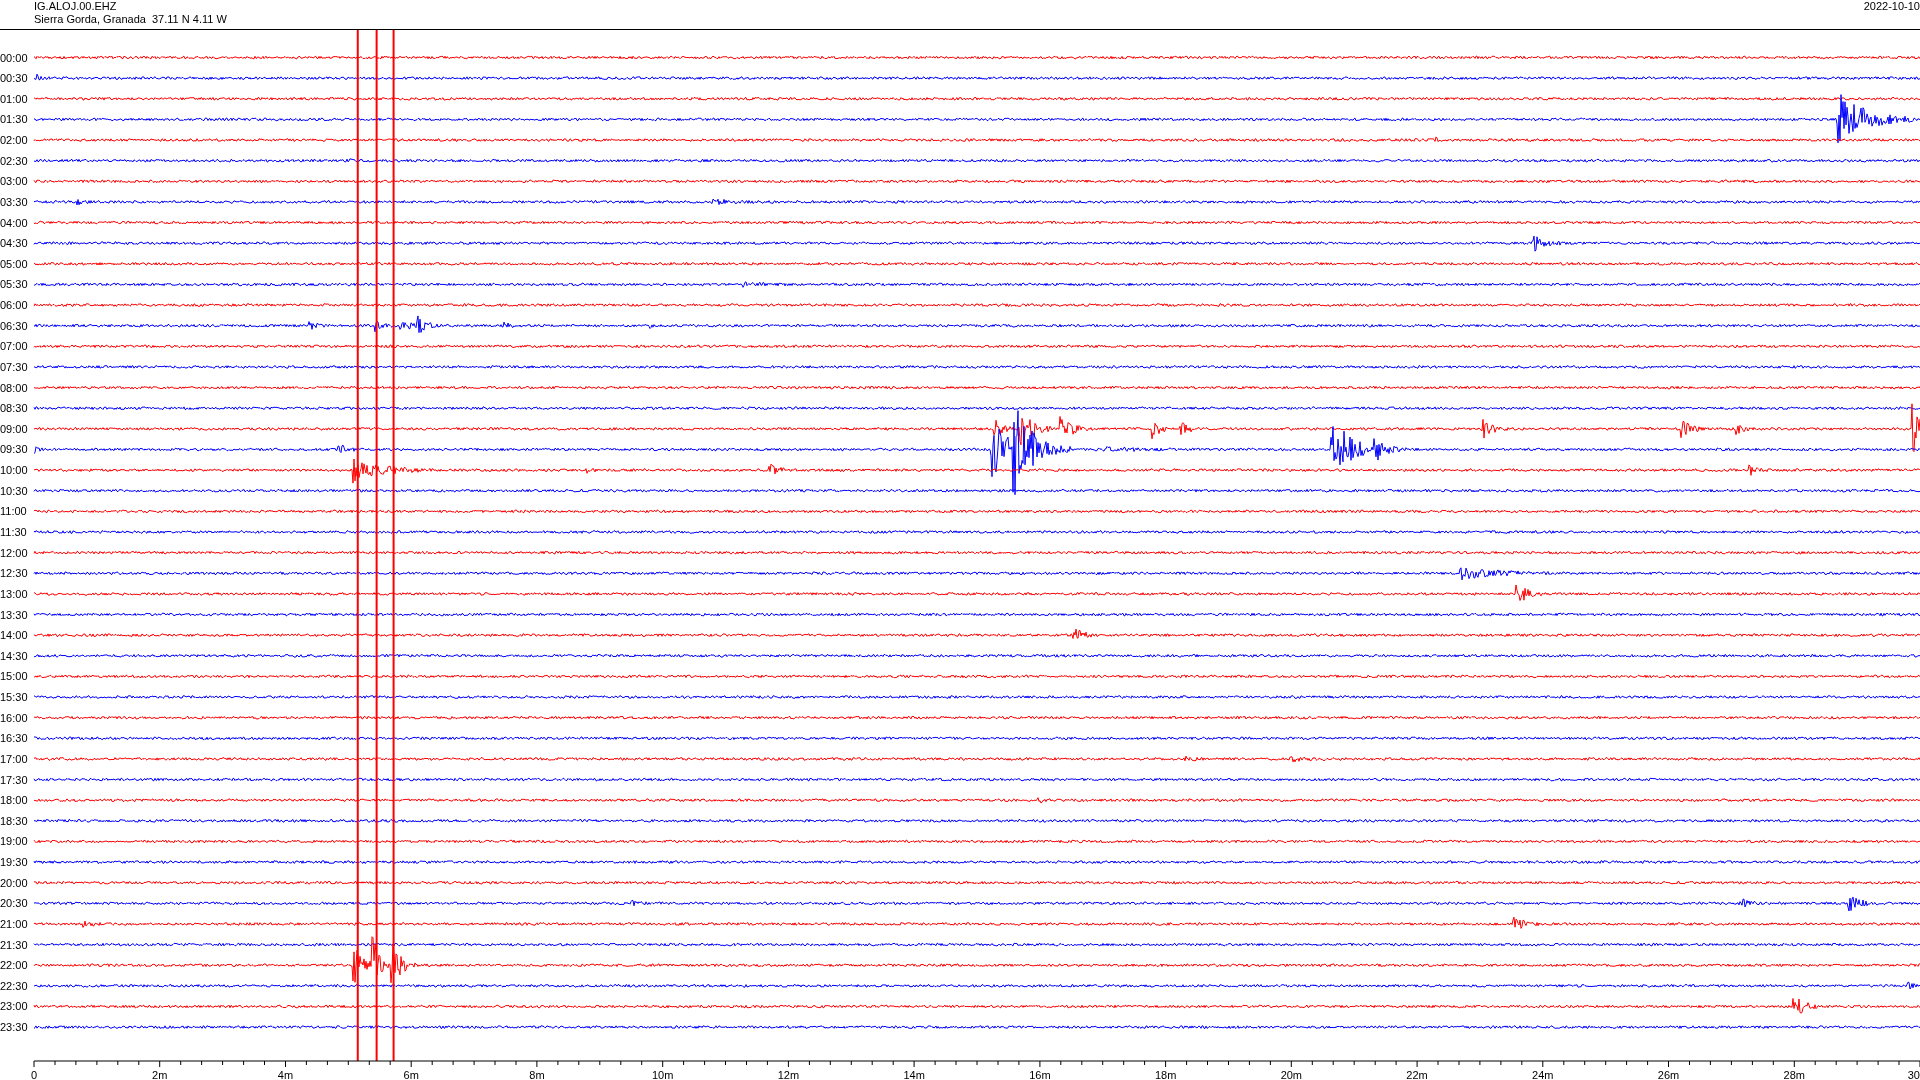 The image size is (1920, 1080). I want to click on row-time-label: 20:00, so click(14, 882).